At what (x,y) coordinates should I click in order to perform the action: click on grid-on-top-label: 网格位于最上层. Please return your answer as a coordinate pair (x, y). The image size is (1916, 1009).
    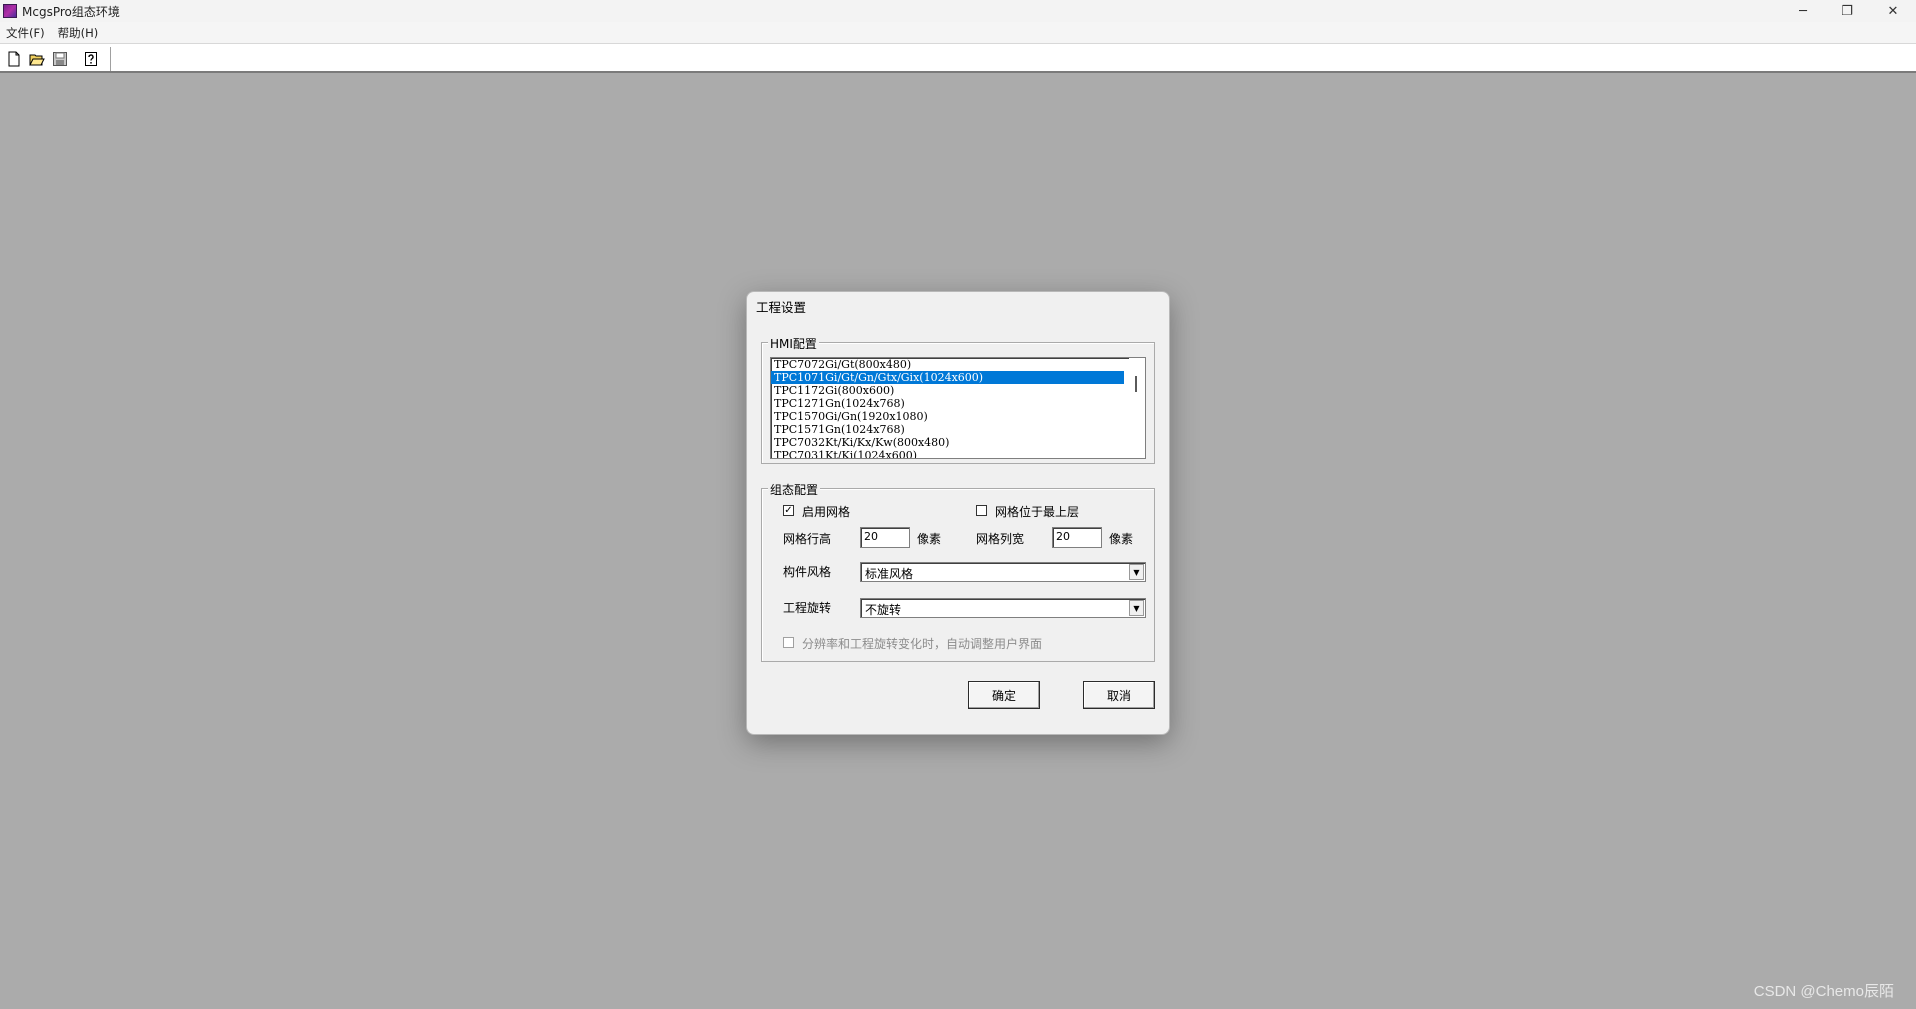
    Looking at the image, I should click on (1037, 512).